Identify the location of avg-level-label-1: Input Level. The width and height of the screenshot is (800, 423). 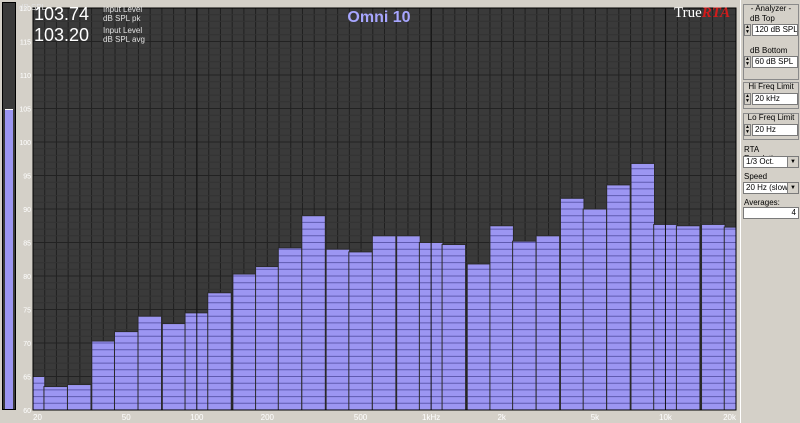
(123, 30).